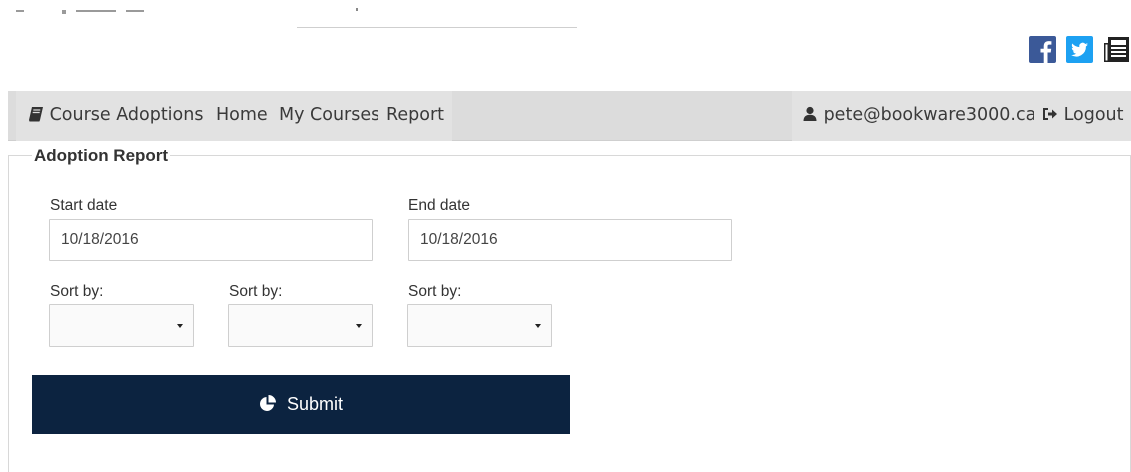 Image resolution: width=1131 pixels, height=472 pixels. Describe the element at coordinates (126, 115) in the screenshot. I see `brand-label: Course Adoptions` at that location.